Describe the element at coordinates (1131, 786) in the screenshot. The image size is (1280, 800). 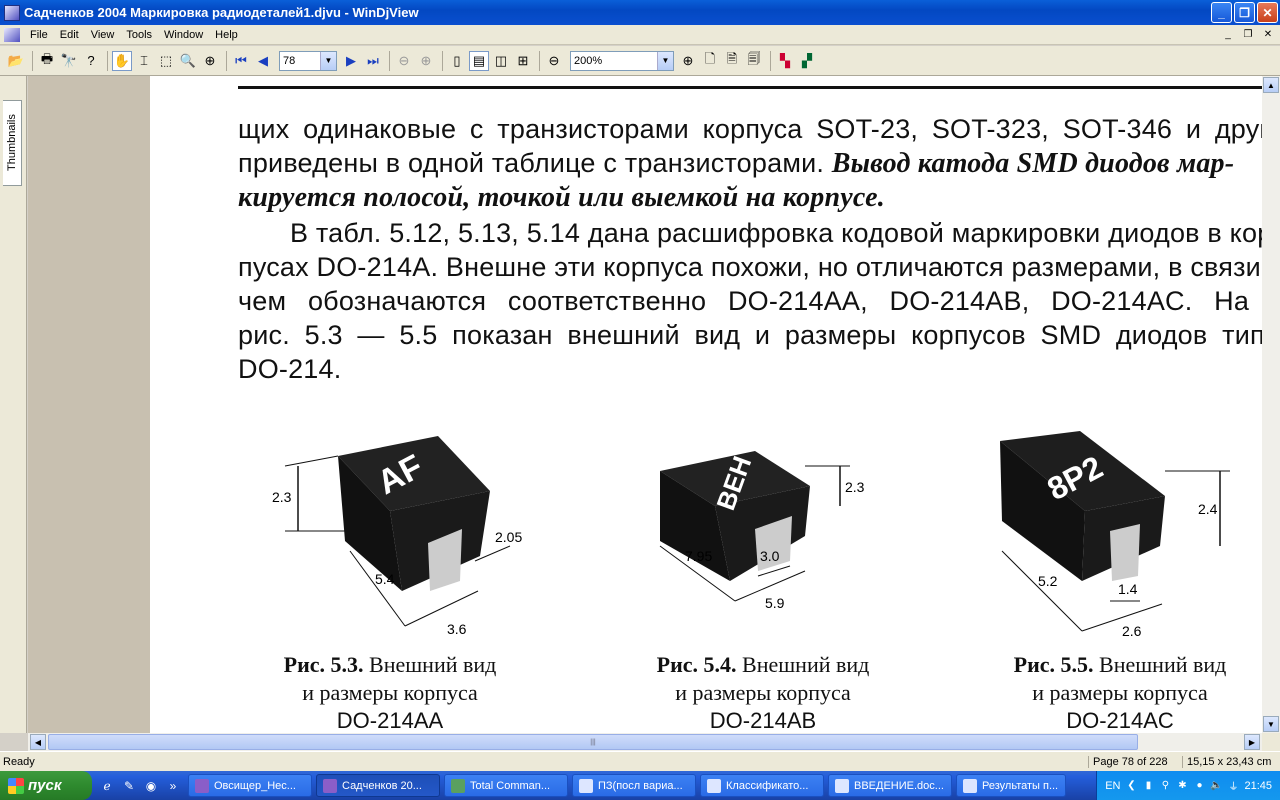
I see `tray-expand-icon: ❮` at that location.